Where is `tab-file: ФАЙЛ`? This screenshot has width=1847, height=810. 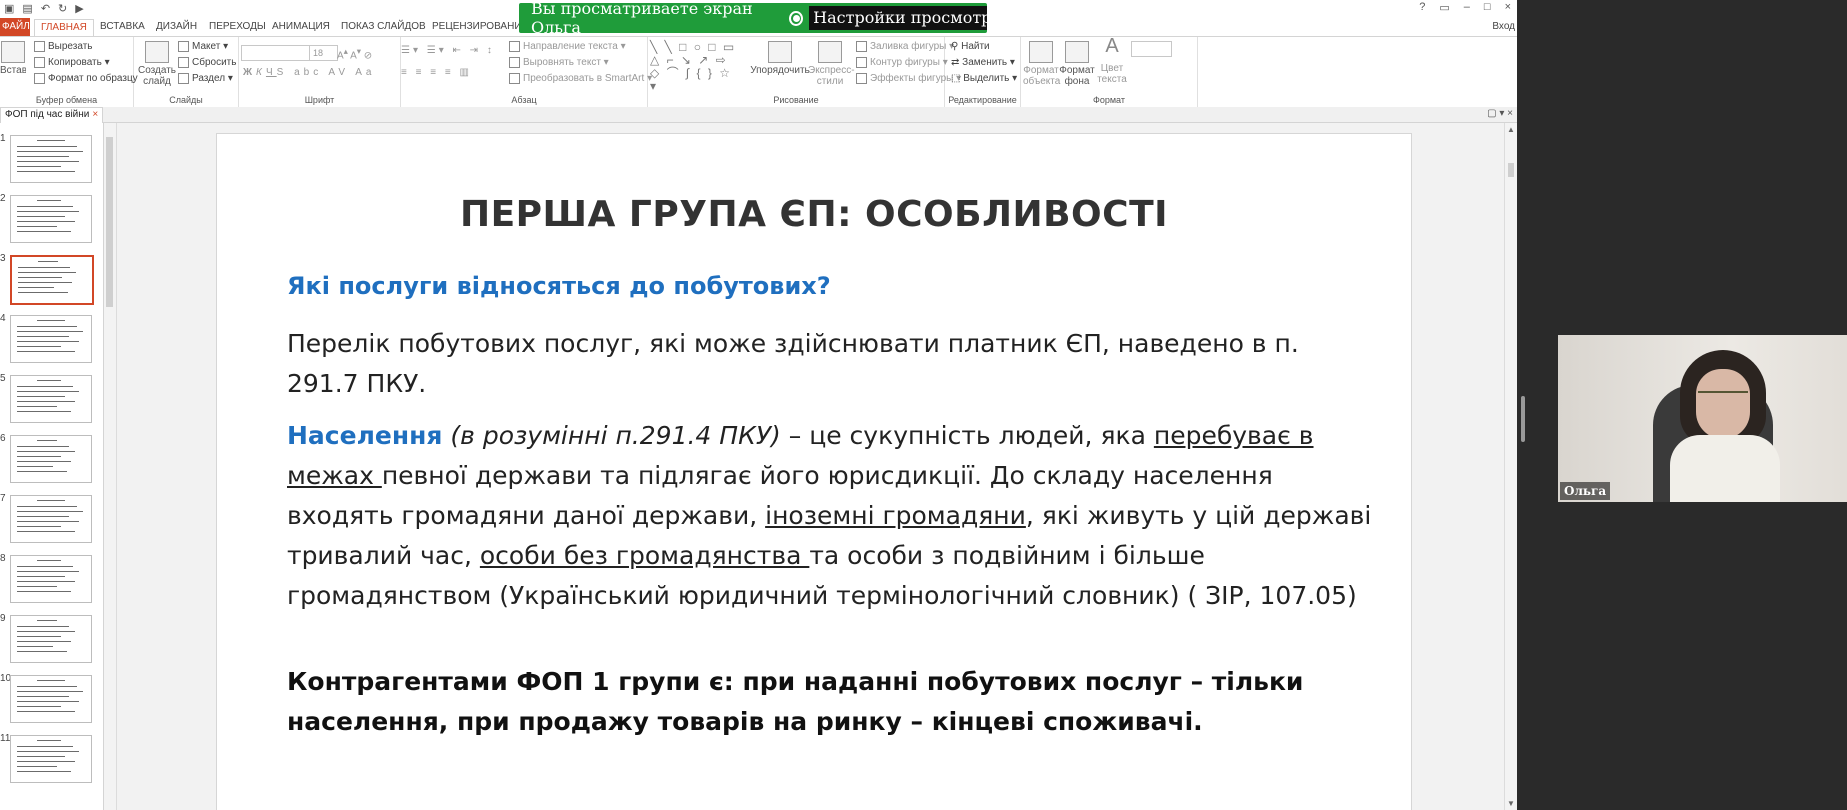 tab-file: ФАЙЛ is located at coordinates (15, 27).